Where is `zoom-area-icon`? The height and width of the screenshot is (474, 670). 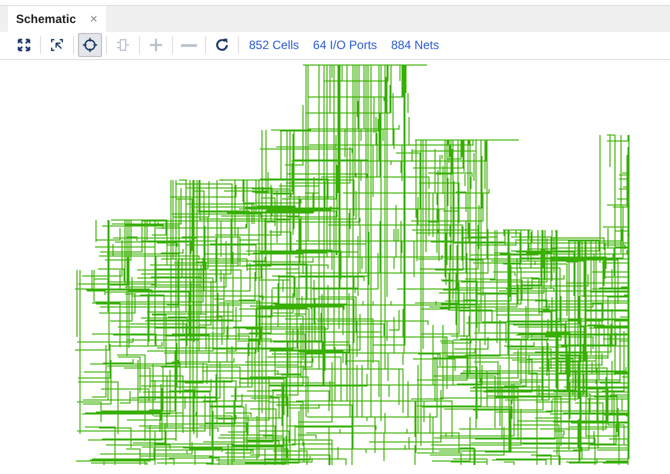
zoom-area-icon is located at coordinates (57, 45).